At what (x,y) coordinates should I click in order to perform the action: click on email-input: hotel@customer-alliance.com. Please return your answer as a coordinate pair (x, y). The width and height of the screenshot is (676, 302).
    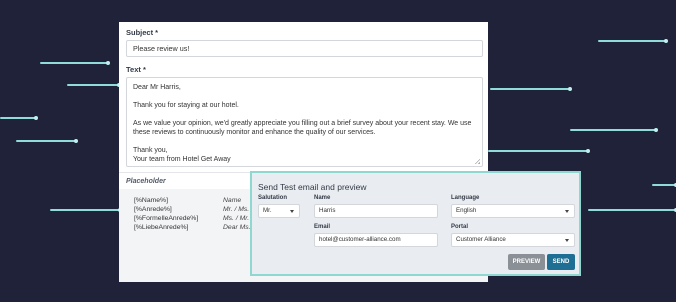
    Looking at the image, I should click on (376, 240).